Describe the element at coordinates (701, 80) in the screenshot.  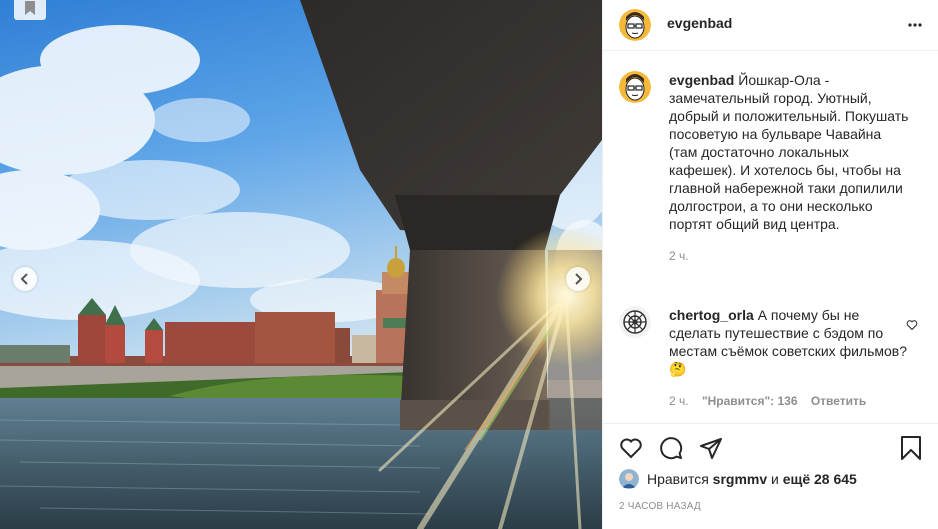
I see `caption-username: evgenbad` at that location.